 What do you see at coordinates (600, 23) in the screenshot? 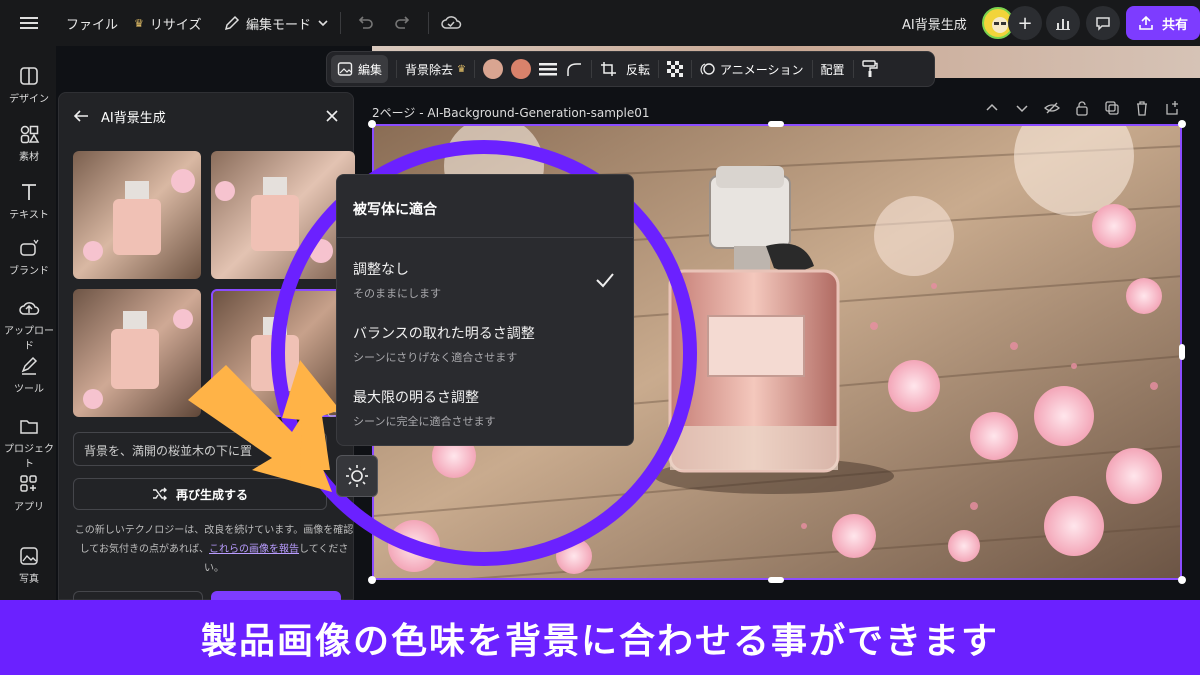
I see `top-bar: ファイル ♛ リサイズ 編集モード AI背景生成 + 共有` at bounding box center [600, 23].